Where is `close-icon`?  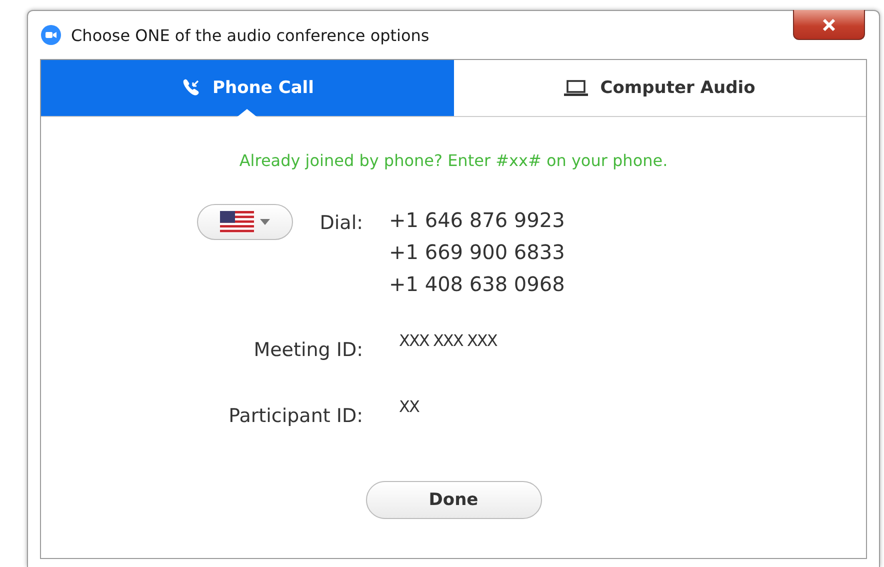 close-icon is located at coordinates (829, 24).